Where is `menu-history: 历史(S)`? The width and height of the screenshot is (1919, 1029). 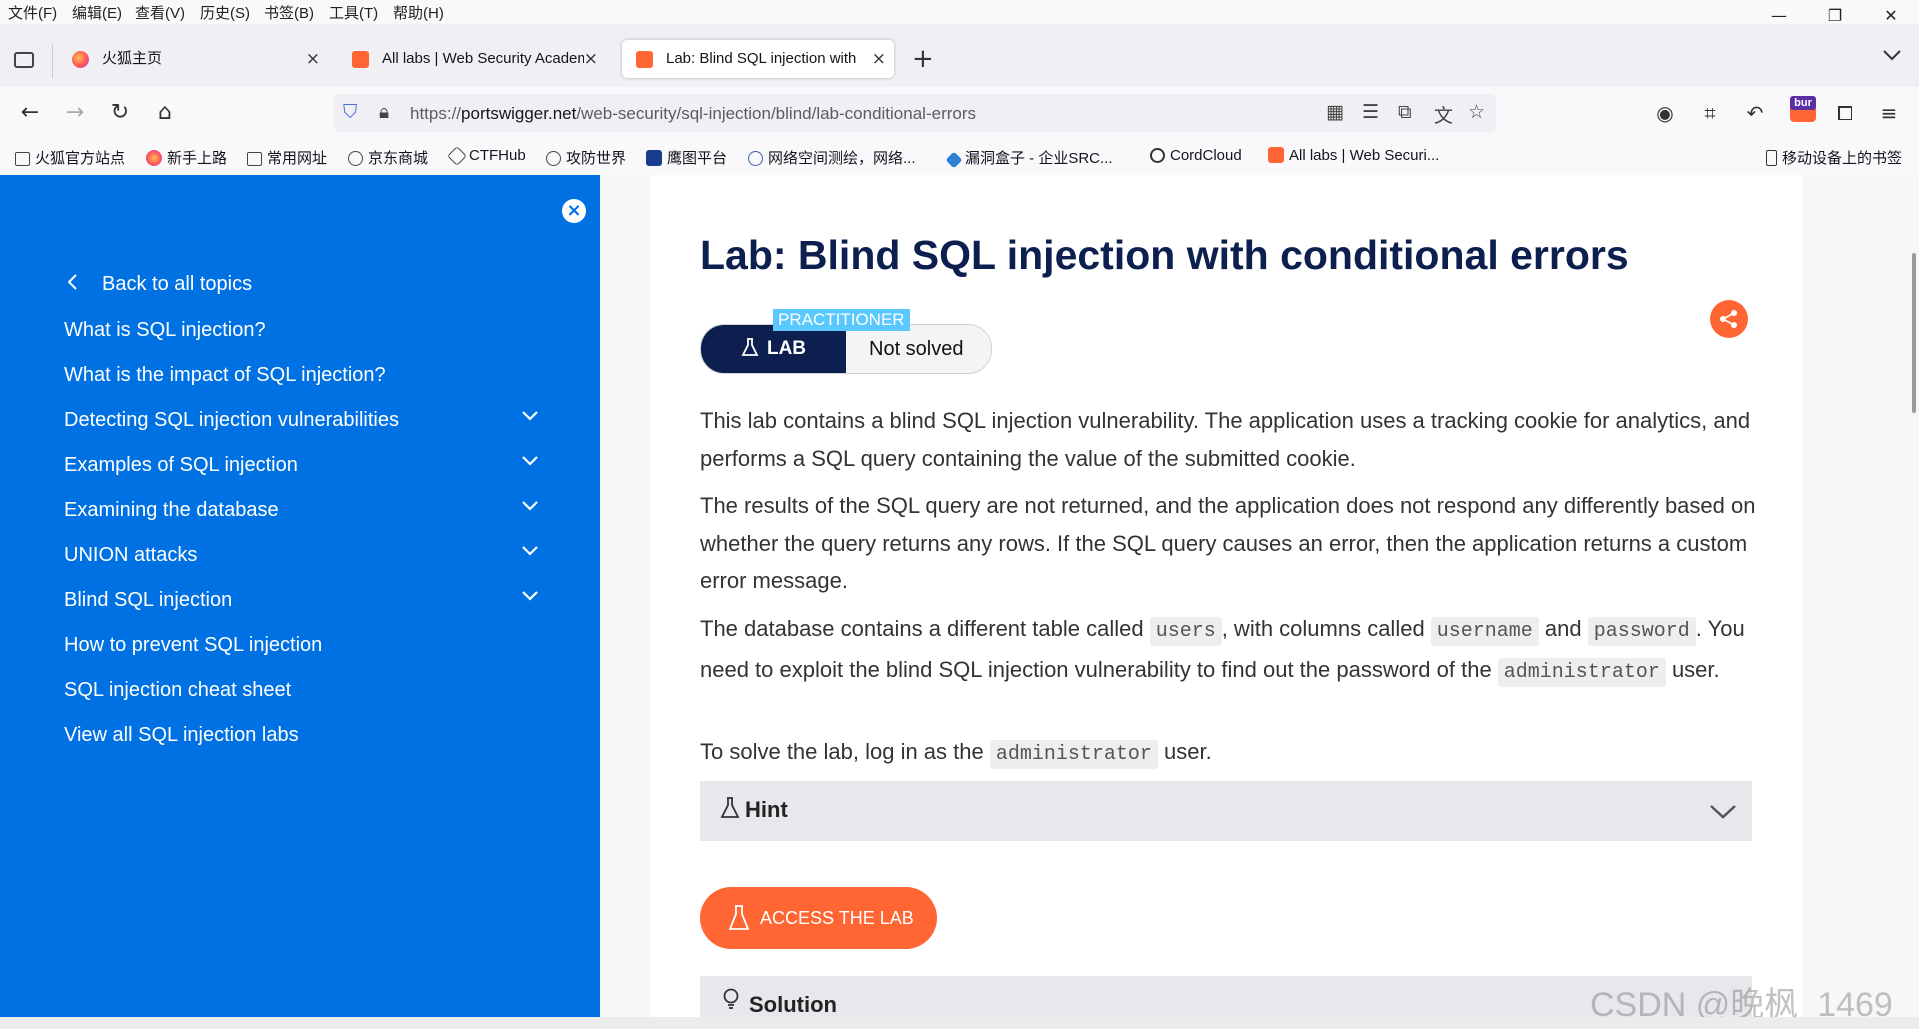 menu-history: 历史(S) is located at coordinates (225, 12).